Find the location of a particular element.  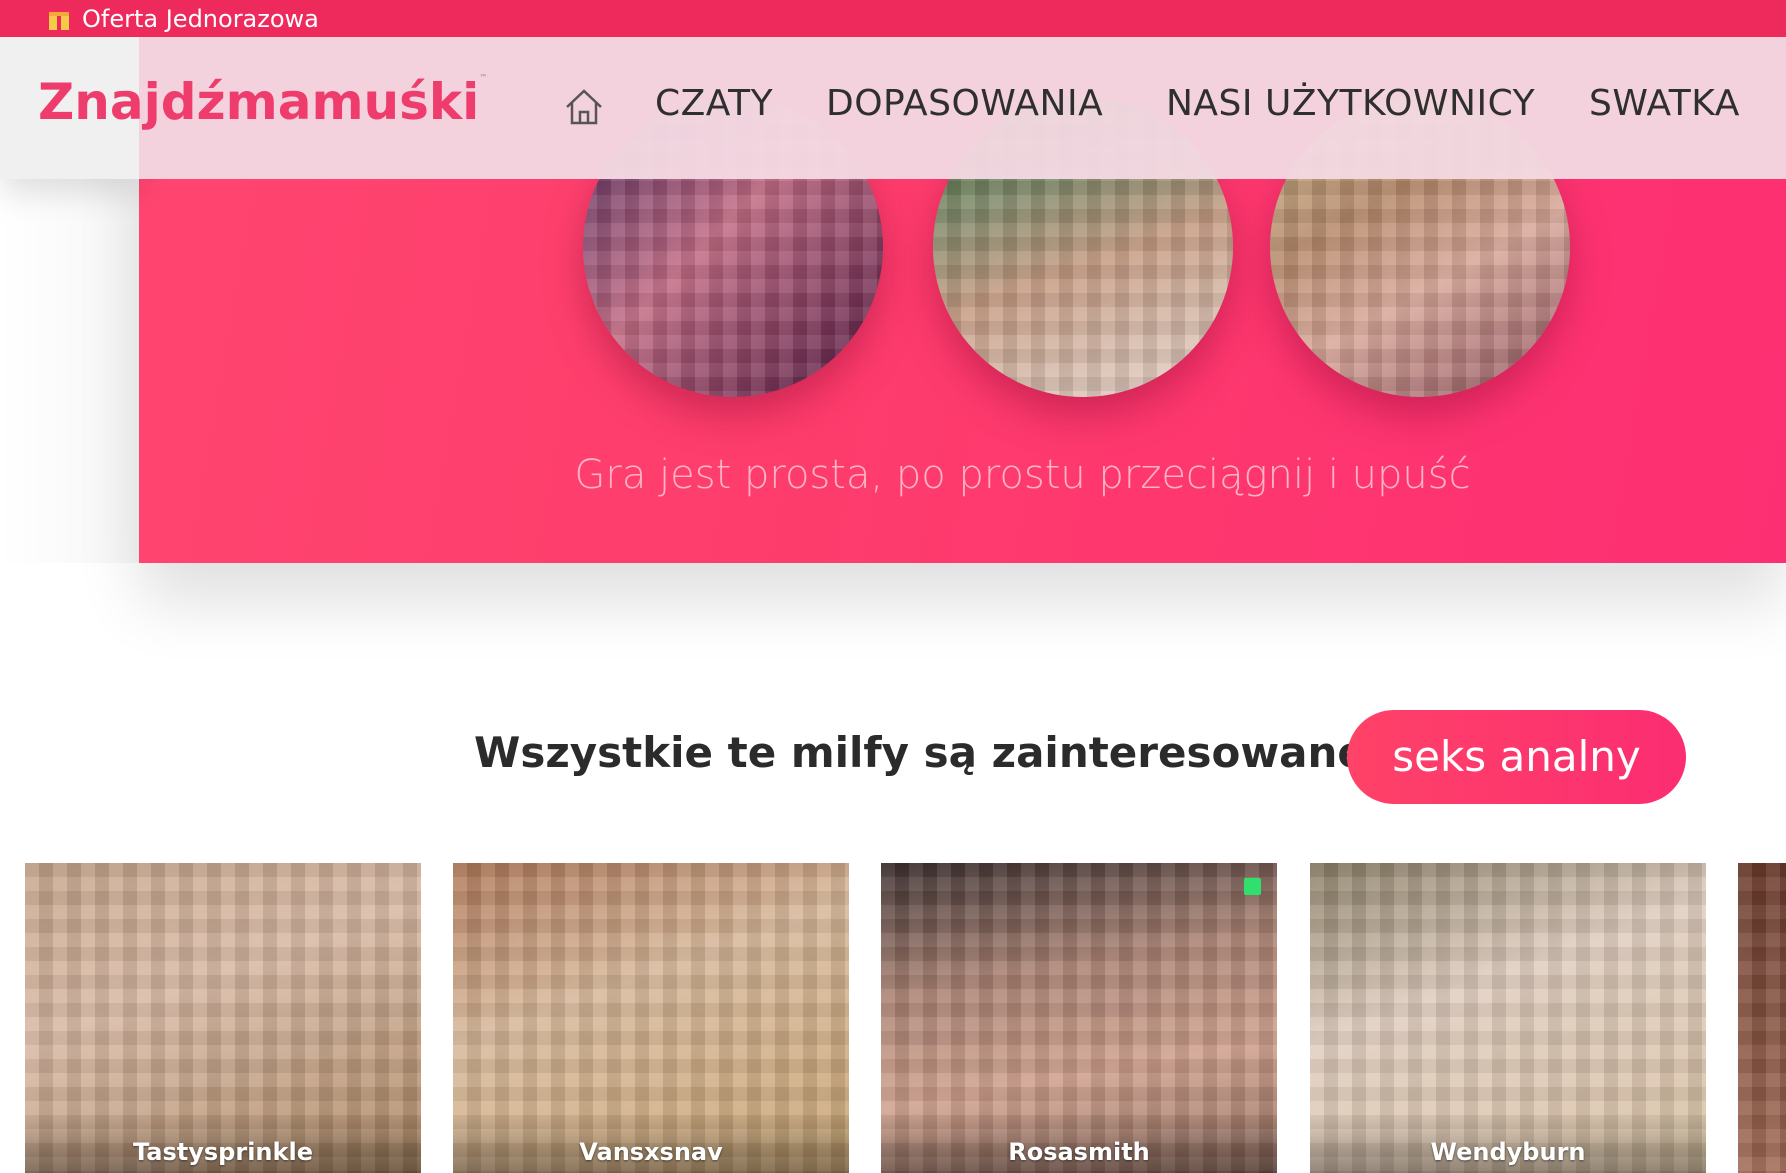

nav-item-czaty: CZATY is located at coordinates (714, 103).